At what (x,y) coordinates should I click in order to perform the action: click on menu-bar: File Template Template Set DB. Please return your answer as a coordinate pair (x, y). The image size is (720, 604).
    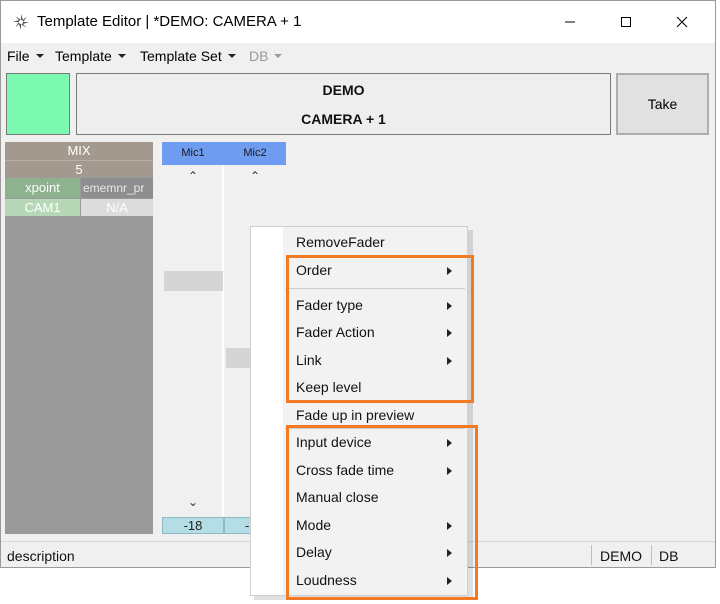
    Looking at the image, I should click on (358, 57).